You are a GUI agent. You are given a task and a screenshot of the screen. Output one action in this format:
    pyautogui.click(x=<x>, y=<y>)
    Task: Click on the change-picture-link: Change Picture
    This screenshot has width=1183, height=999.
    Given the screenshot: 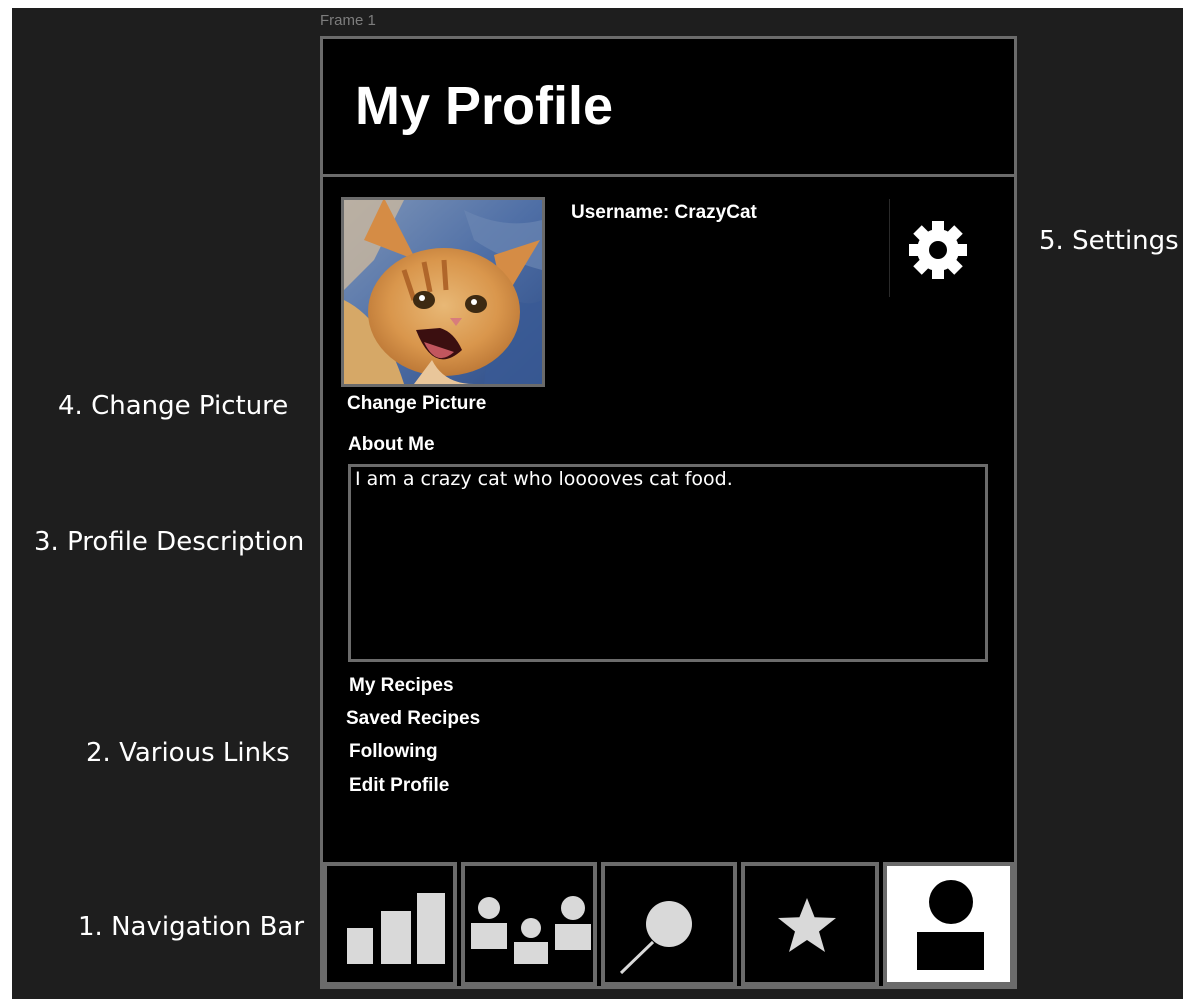 What is the action you would take?
    pyautogui.click(x=416, y=404)
    